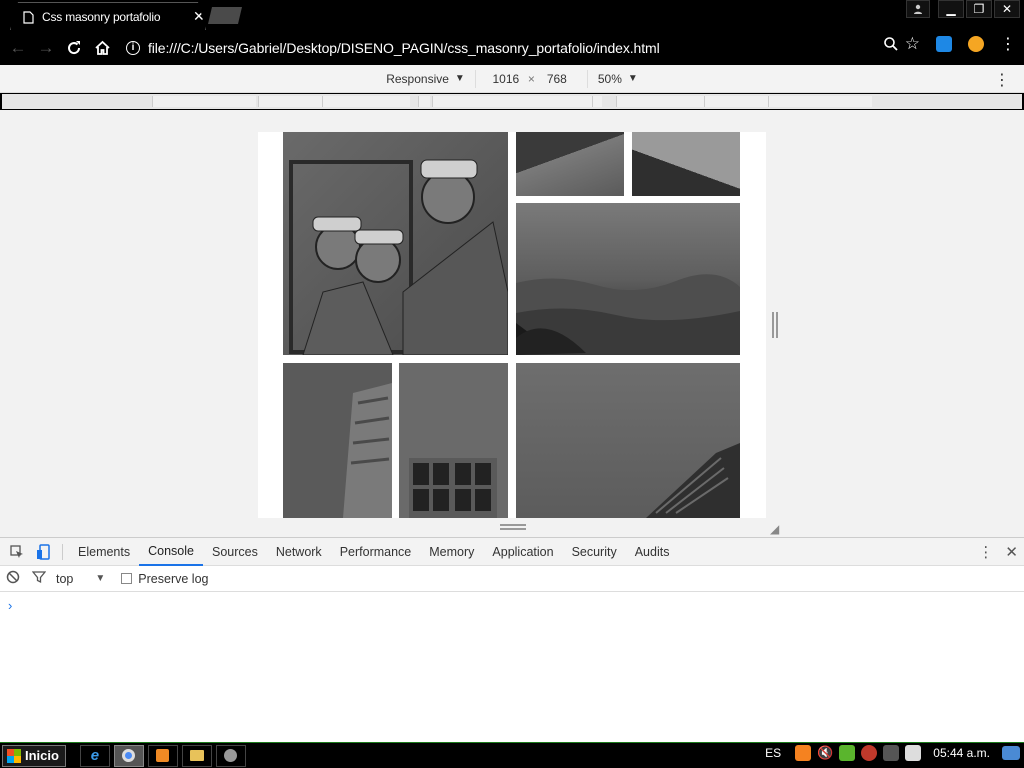 This screenshot has height=768, width=1024. I want to click on start-button: Inicio, so click(34, 755).